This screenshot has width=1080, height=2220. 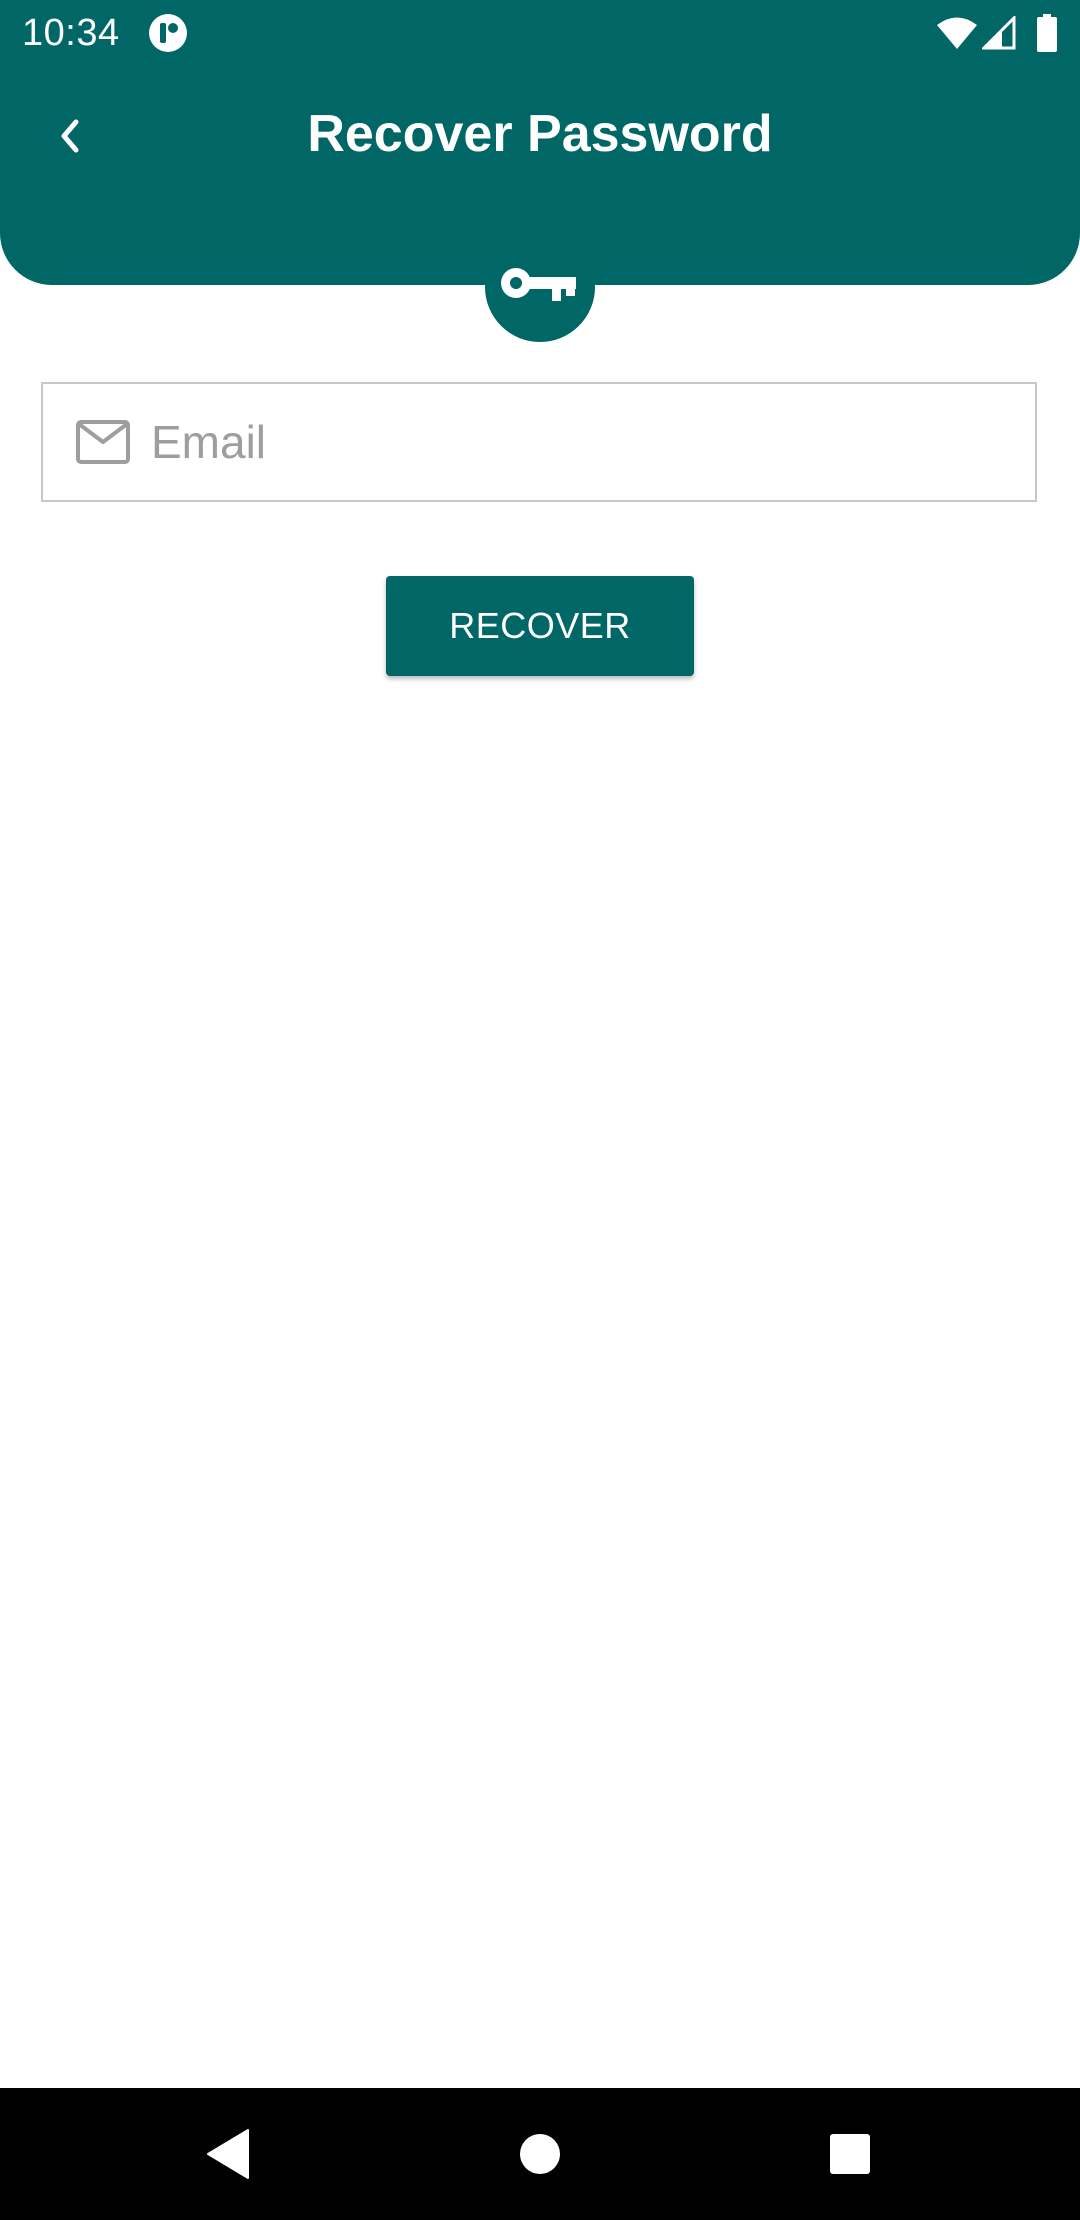 I want to click on key-icon, so click(x=538, y=284).